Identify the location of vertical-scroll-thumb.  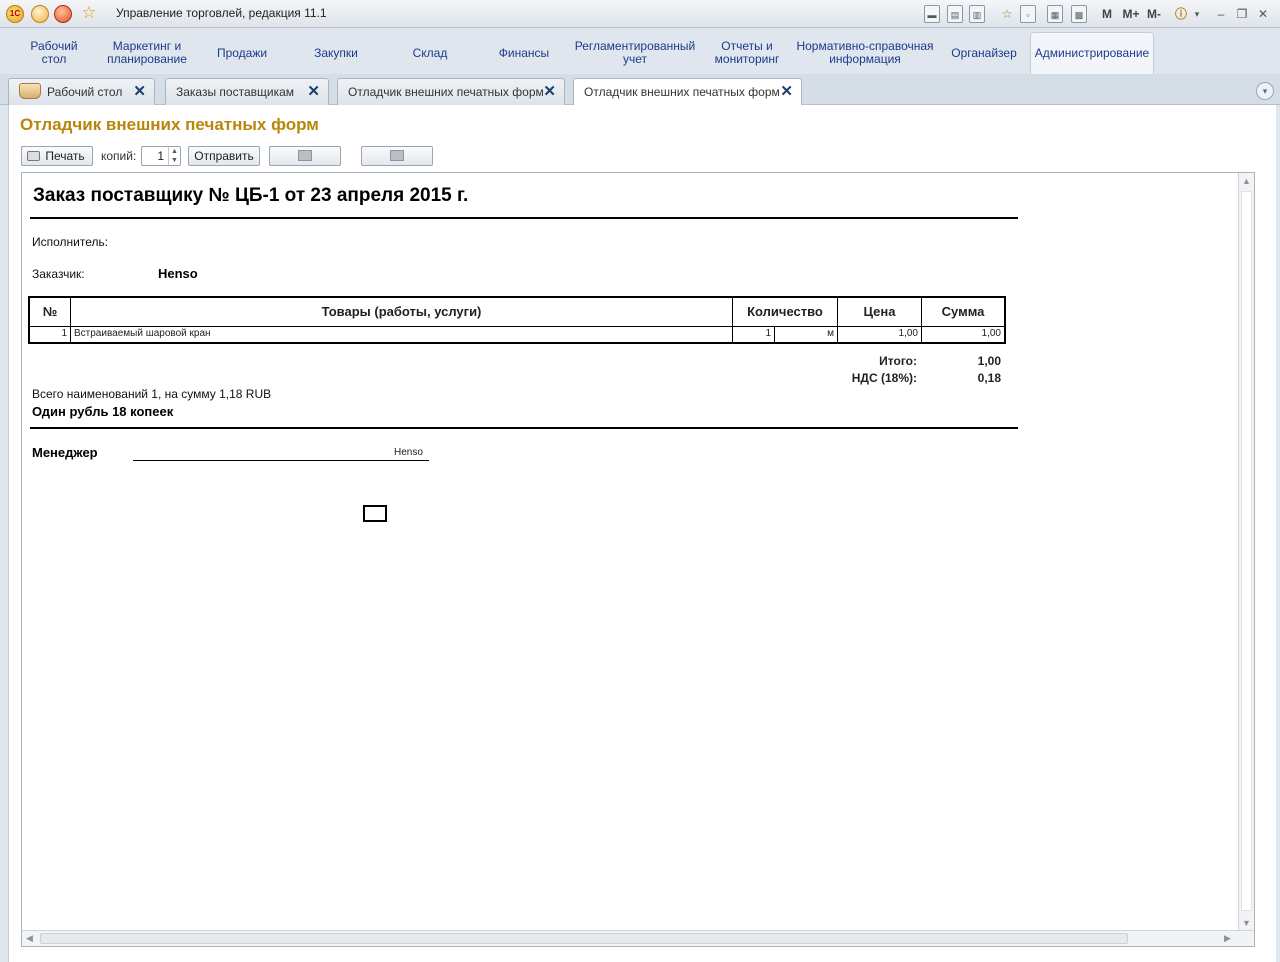
(1246, 551).